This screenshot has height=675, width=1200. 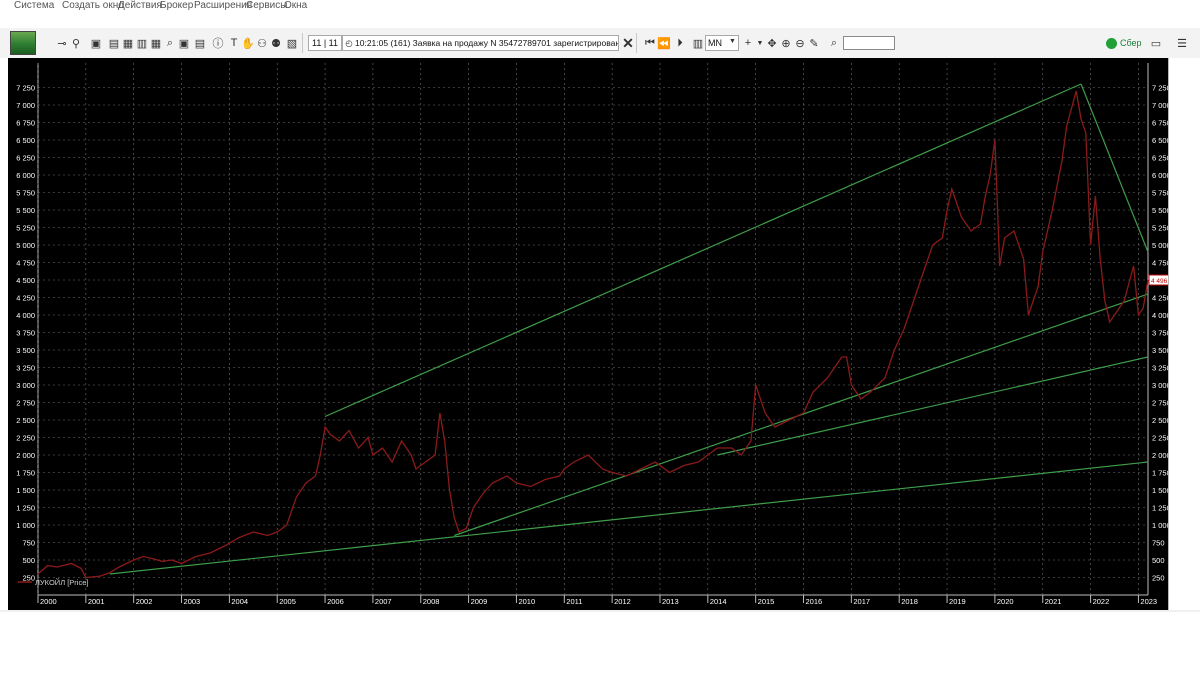 What do you see at coordinates (718, 601) in the screenshot?
I see `x-tick-label: 2014` at bounding box center [718, 601].